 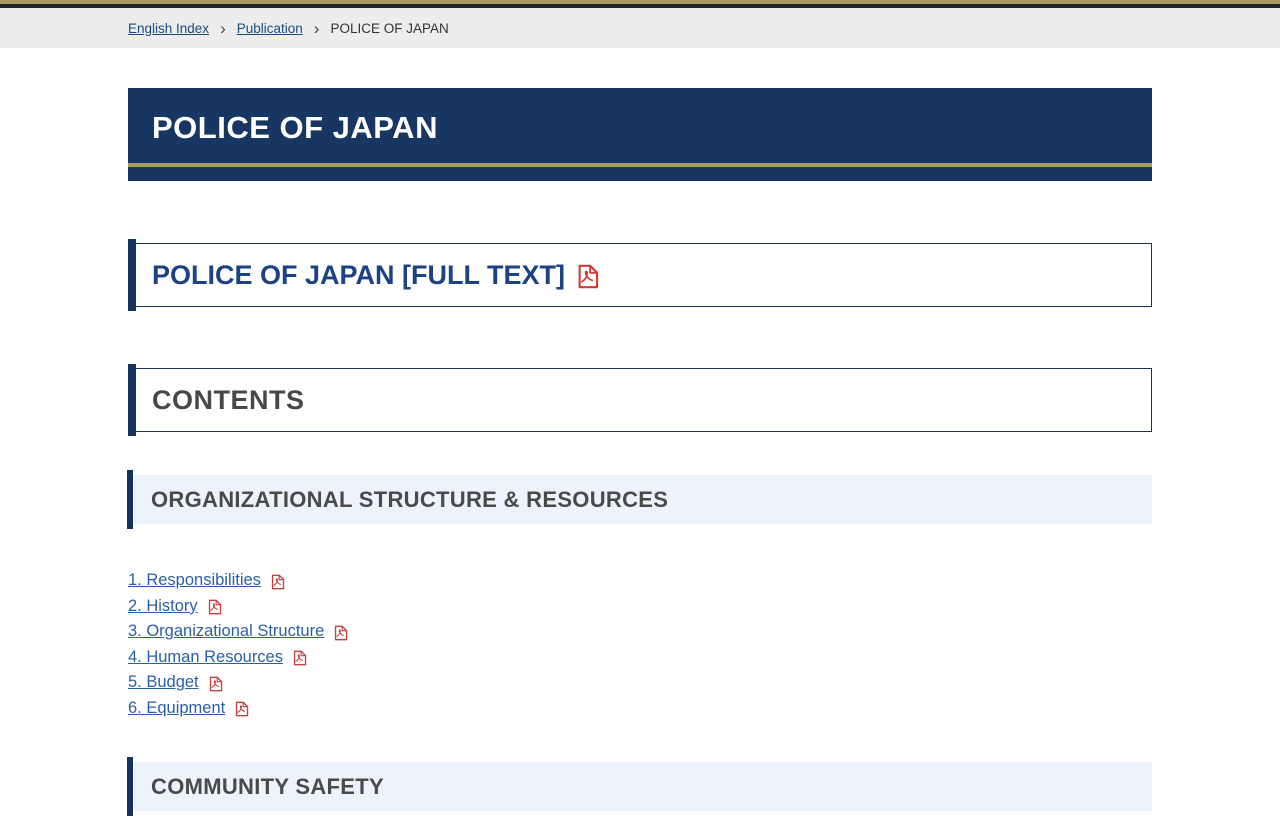 What do you see at coordinates (267, 786) in the screenshot?
I see `section-title: COMMUNITY SAFETY` at bounding box center [267, 786].